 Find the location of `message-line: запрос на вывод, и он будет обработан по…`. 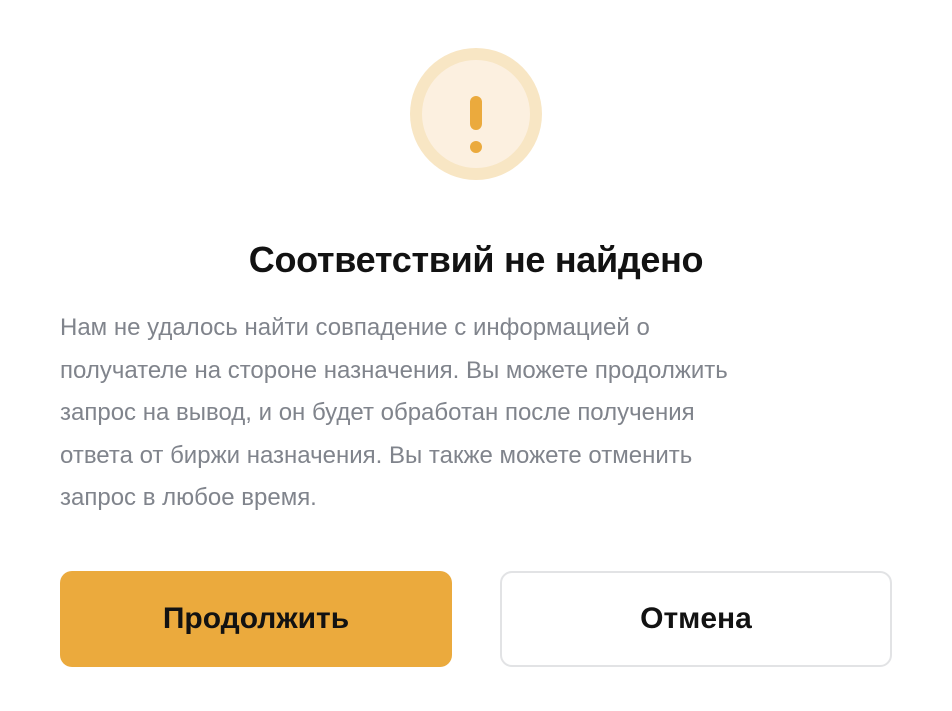

message-line: запрос на вывод, и он будет обработан по… is located at coordinates (377, 412).